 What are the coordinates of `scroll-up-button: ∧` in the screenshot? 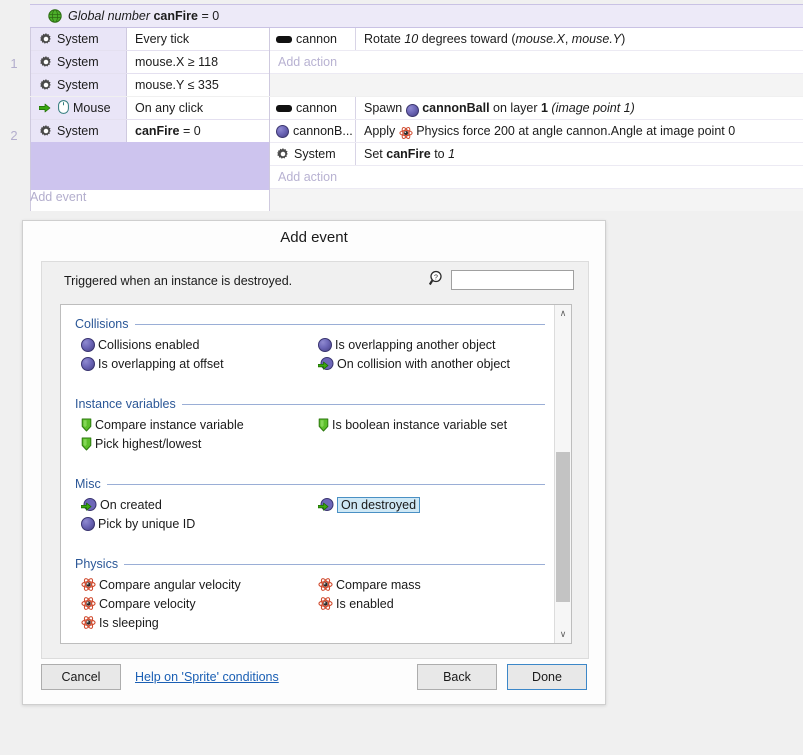 It's located at (563, 313).